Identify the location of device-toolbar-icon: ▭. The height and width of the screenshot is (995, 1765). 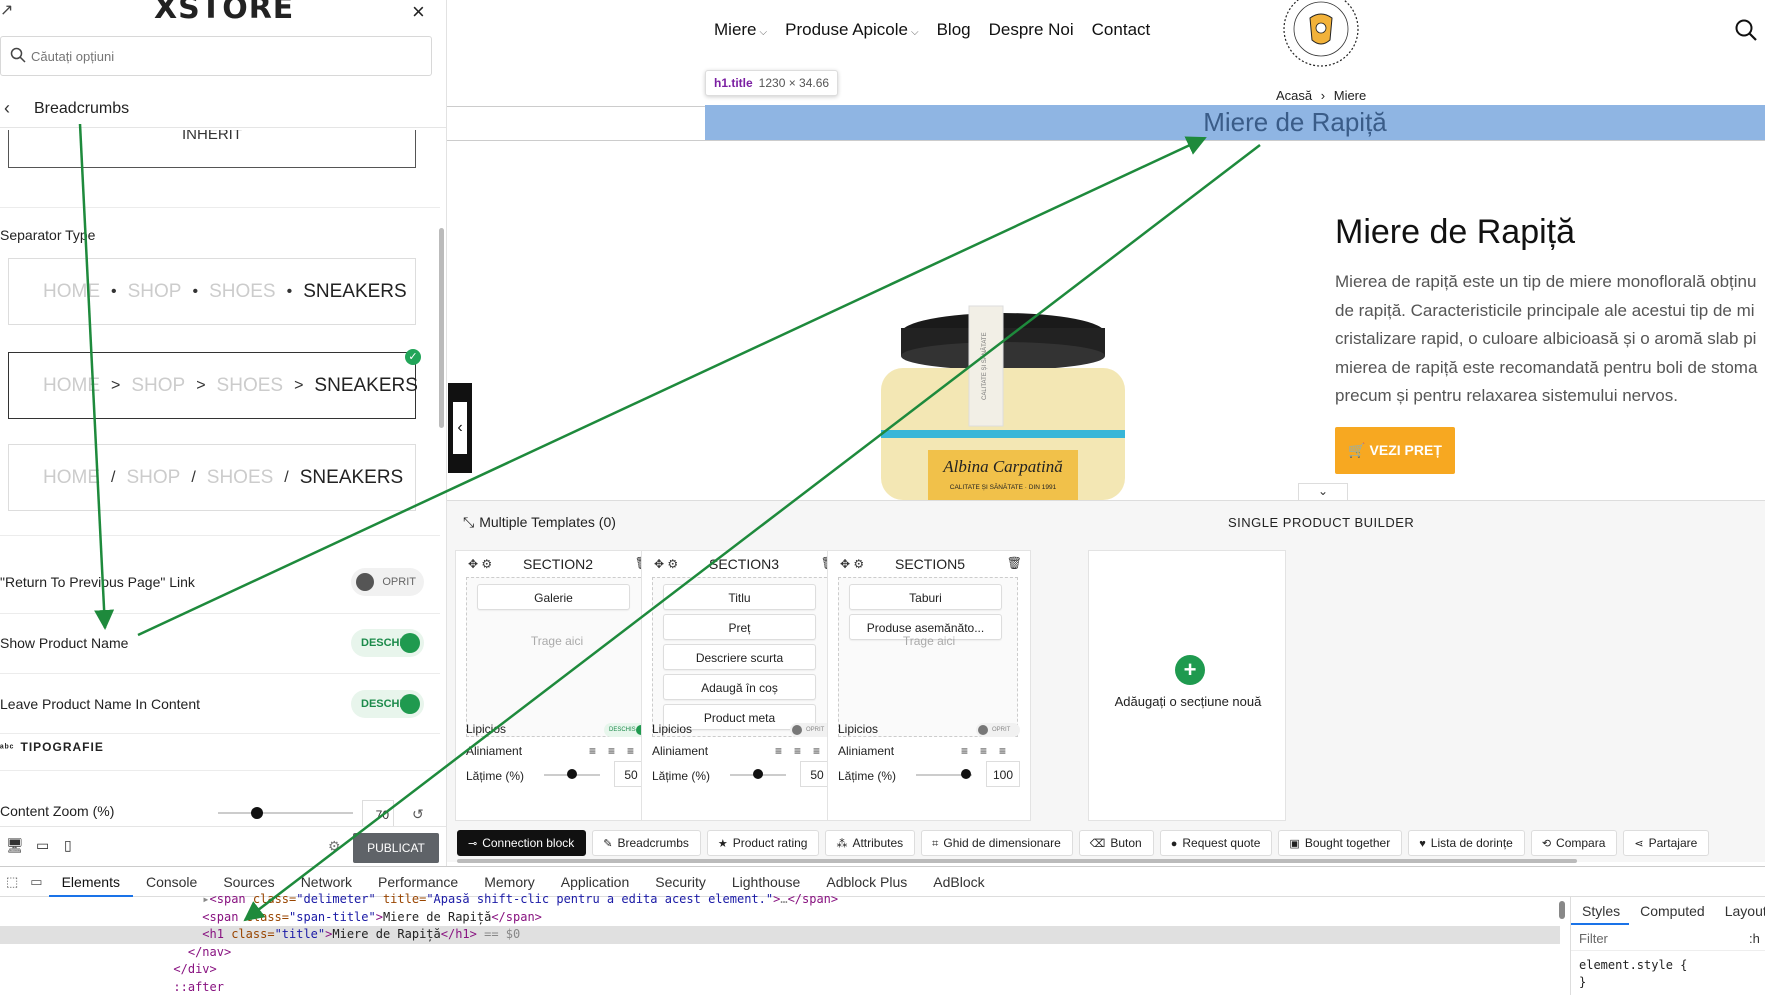
(36, 882).